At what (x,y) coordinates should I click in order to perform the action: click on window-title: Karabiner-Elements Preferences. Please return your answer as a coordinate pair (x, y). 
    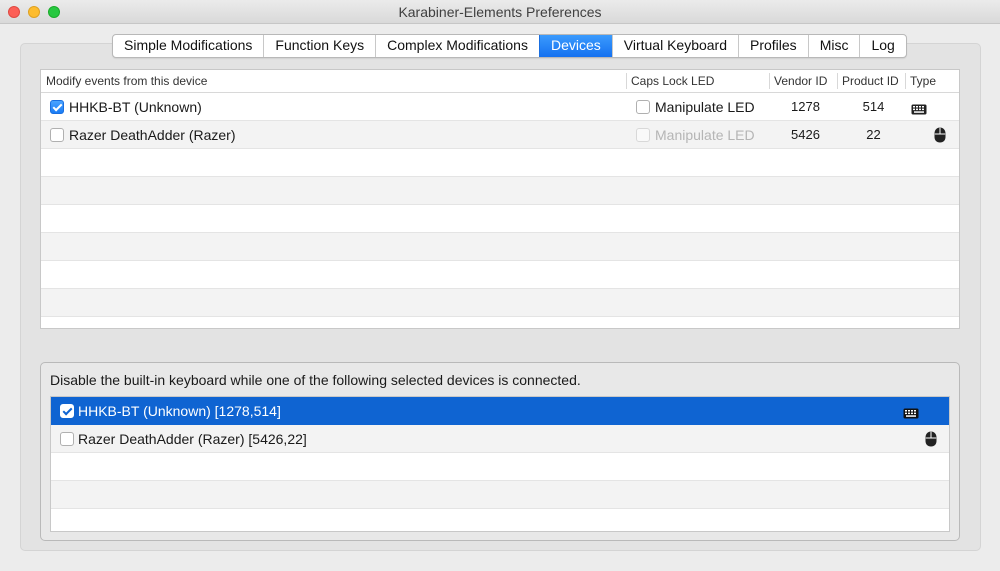
    Looking at the image, I should click on (500, 12).